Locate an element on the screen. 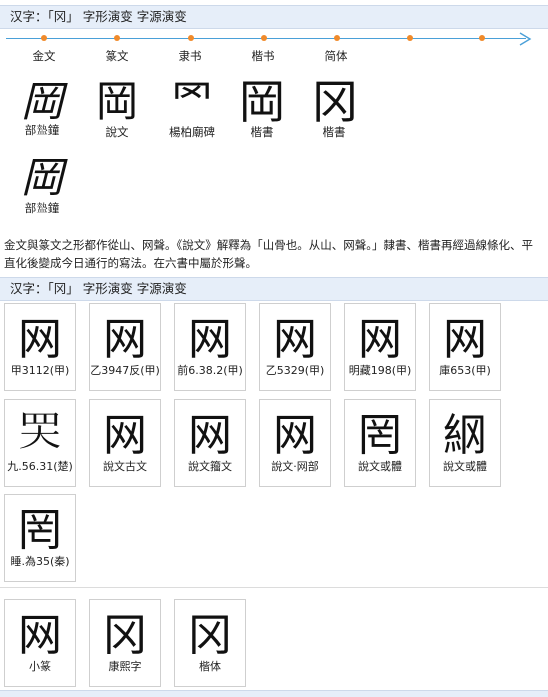 Image resolution: width=548 pixels, height=697 pixels. glyph-card: 𦉼 九.56.31(楚) is located at coordinates (40, 443).